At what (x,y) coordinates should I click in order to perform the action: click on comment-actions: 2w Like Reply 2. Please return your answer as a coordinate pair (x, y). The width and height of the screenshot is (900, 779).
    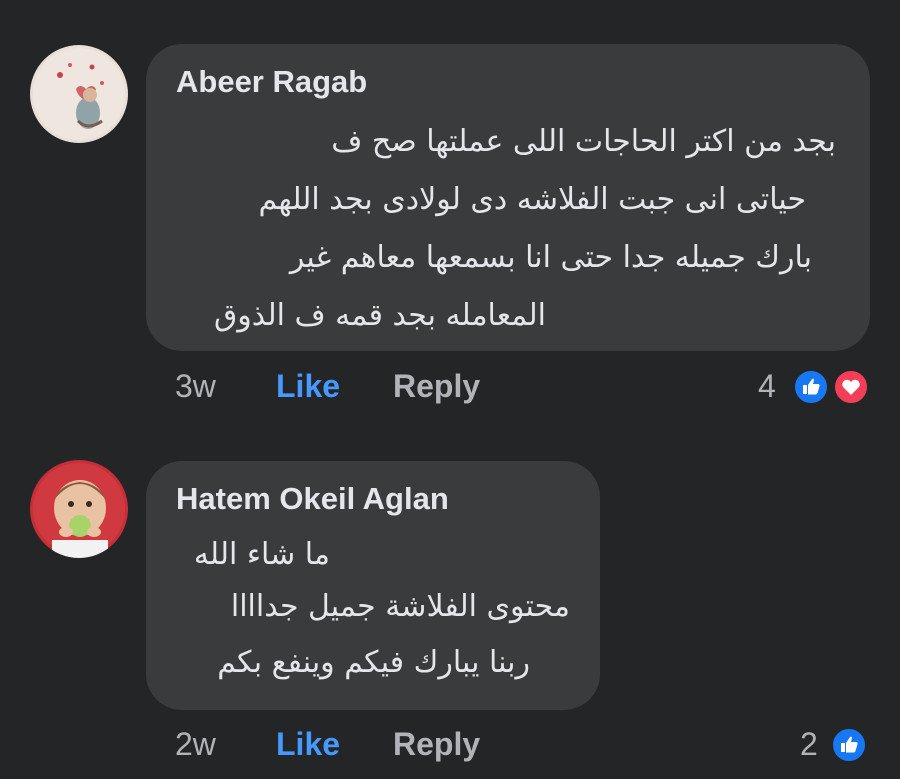
    Looking at the image, I should click on (450, 748).